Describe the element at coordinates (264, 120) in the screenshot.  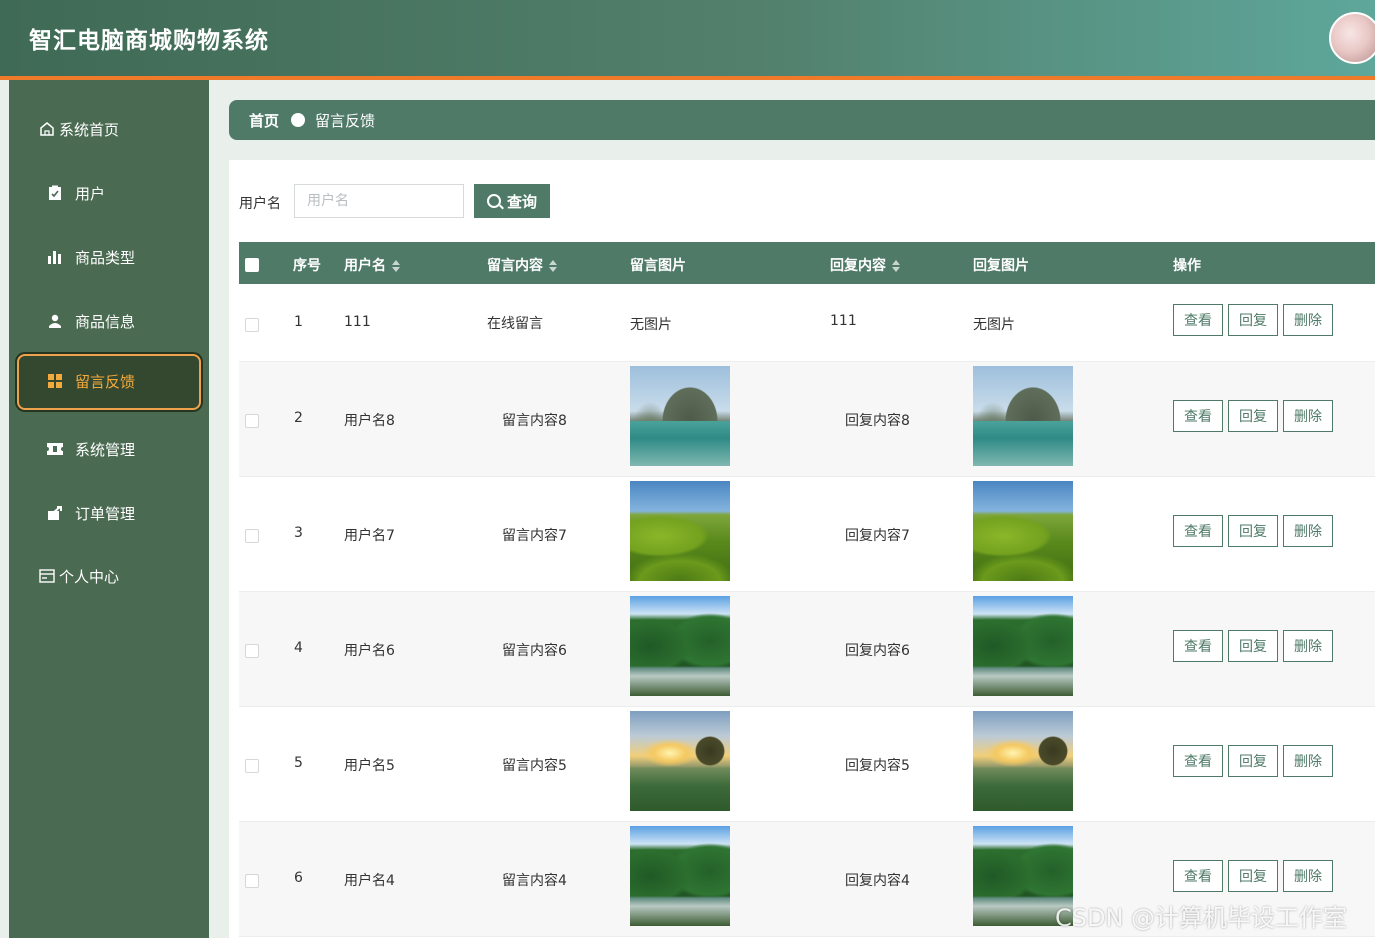
I see `breadcrumb-home: 首页` at that location.